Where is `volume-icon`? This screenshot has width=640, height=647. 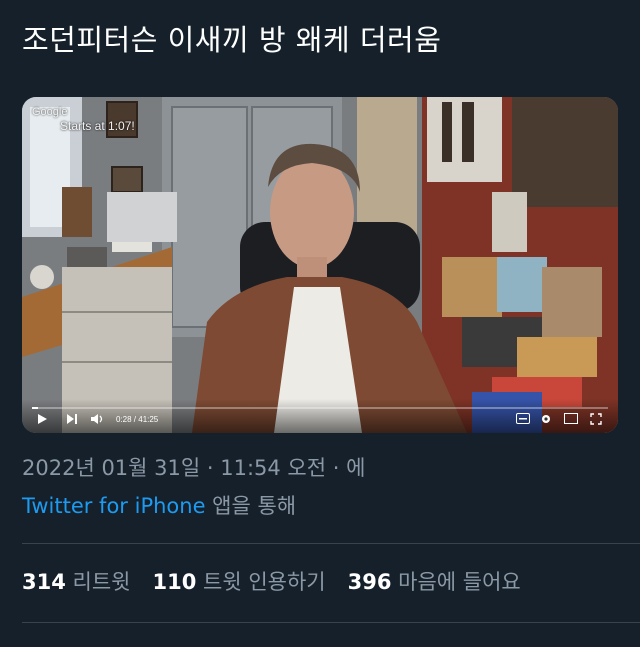
volume-icon is located at coordinates (97, 419).